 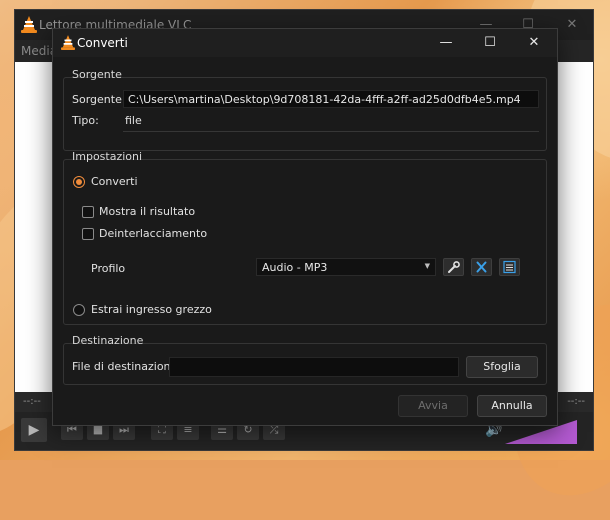 I want to click on play-button: ▶, so click(x=34, y=430).